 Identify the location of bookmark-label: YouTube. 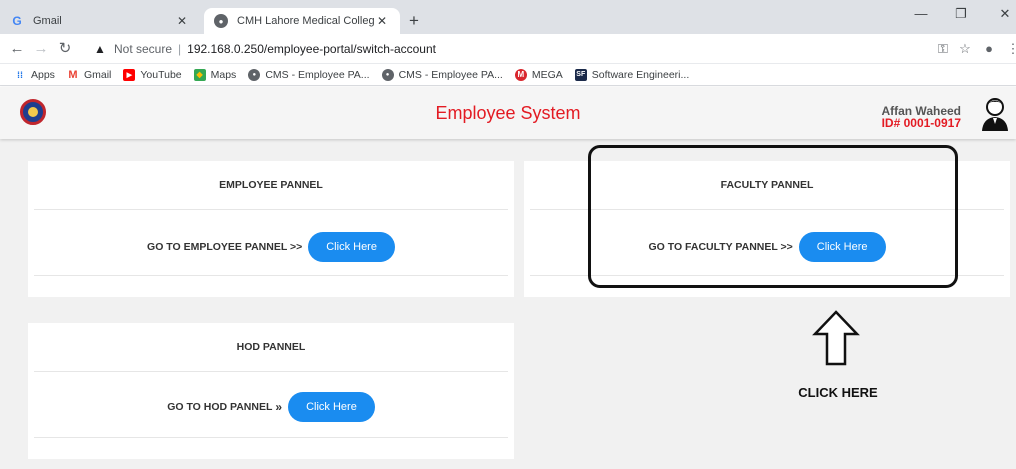
(161, 74).